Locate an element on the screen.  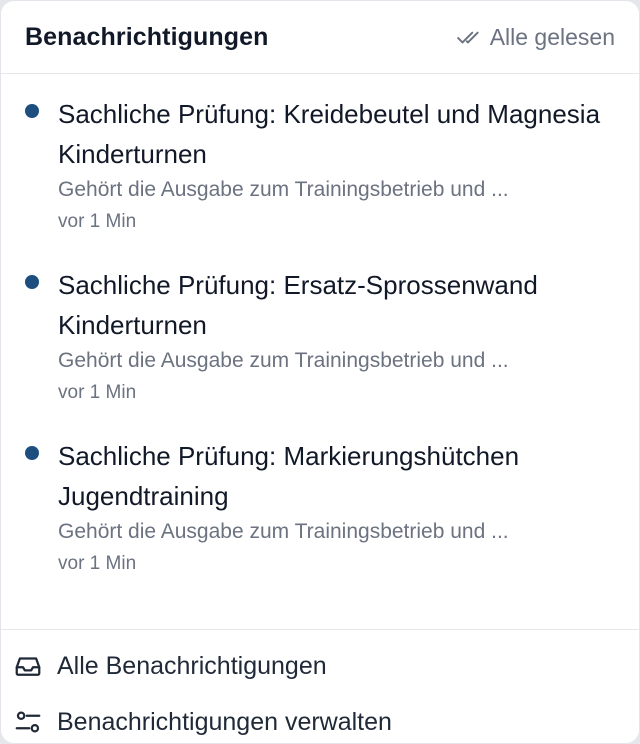
sliders-icon is located at coordinates (28, 722).